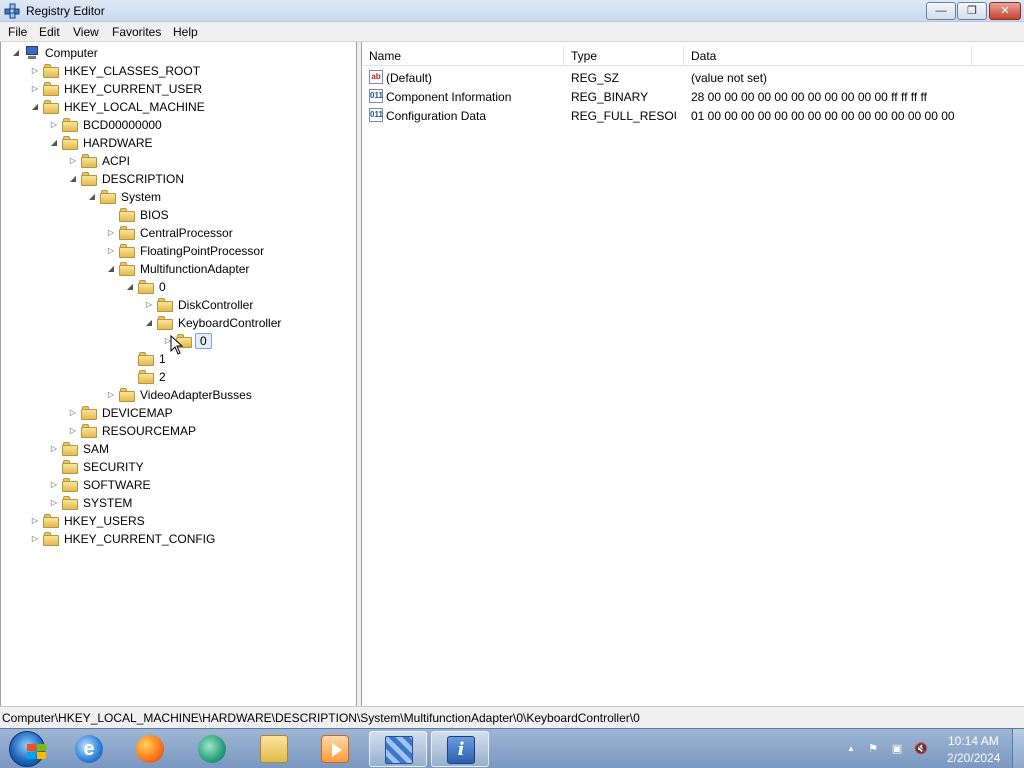 Image resolution: width=1024 pixels, height=768 pixels. Describe the element at coordinates (178, 89) in the screenshot. I see `tree-node-hkey-current-user: ▷ HKEY_CURRENT_USER` at that location.